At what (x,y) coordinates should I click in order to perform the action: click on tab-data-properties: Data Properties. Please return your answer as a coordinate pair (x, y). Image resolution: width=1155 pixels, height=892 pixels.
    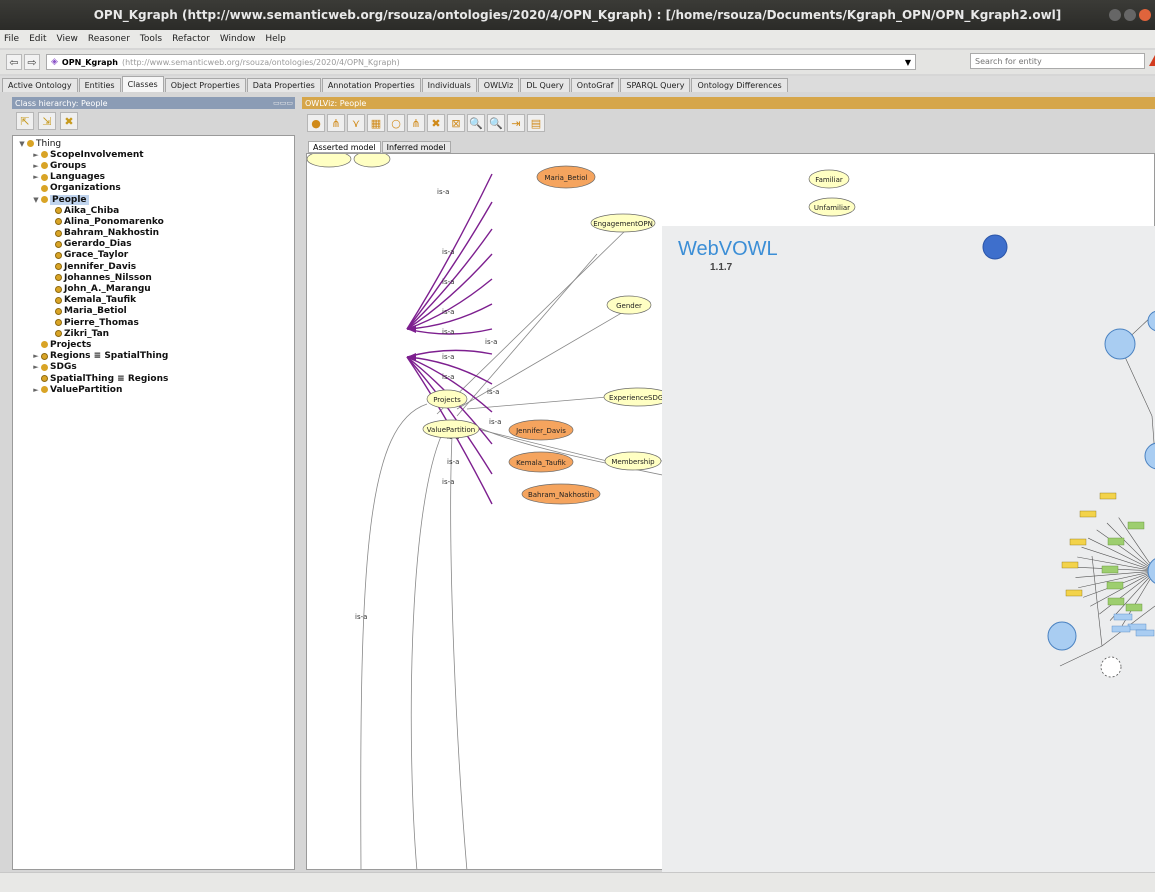
    Looking at the image, I should click on (283, 85).